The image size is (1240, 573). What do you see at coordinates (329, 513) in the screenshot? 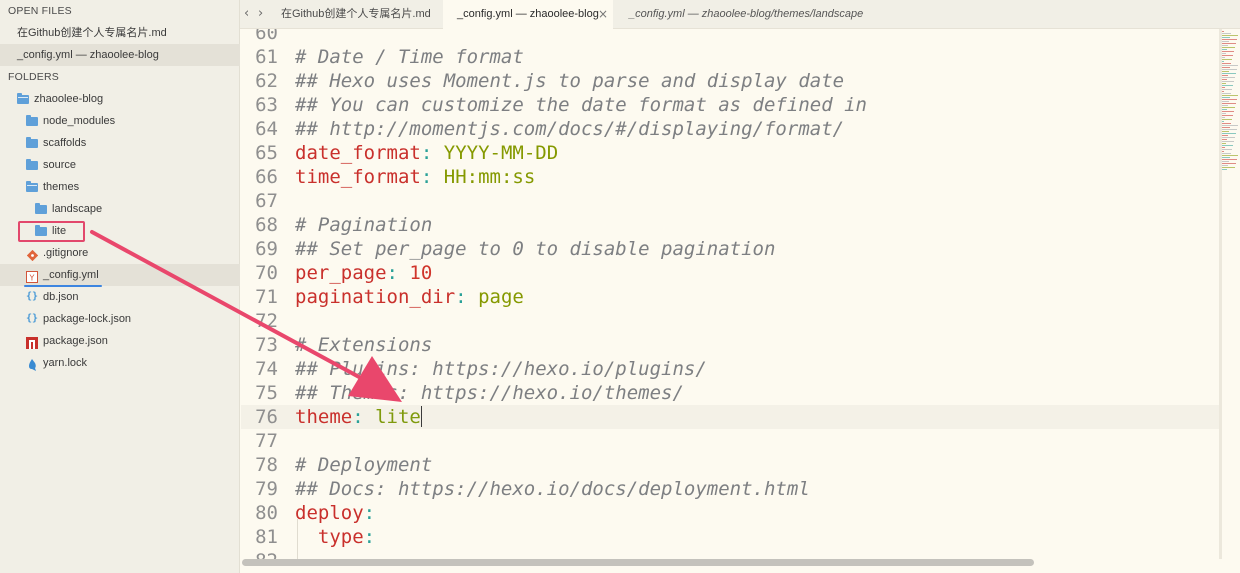
I see `yaml-key: deploy` at bounding box center [329, 513].